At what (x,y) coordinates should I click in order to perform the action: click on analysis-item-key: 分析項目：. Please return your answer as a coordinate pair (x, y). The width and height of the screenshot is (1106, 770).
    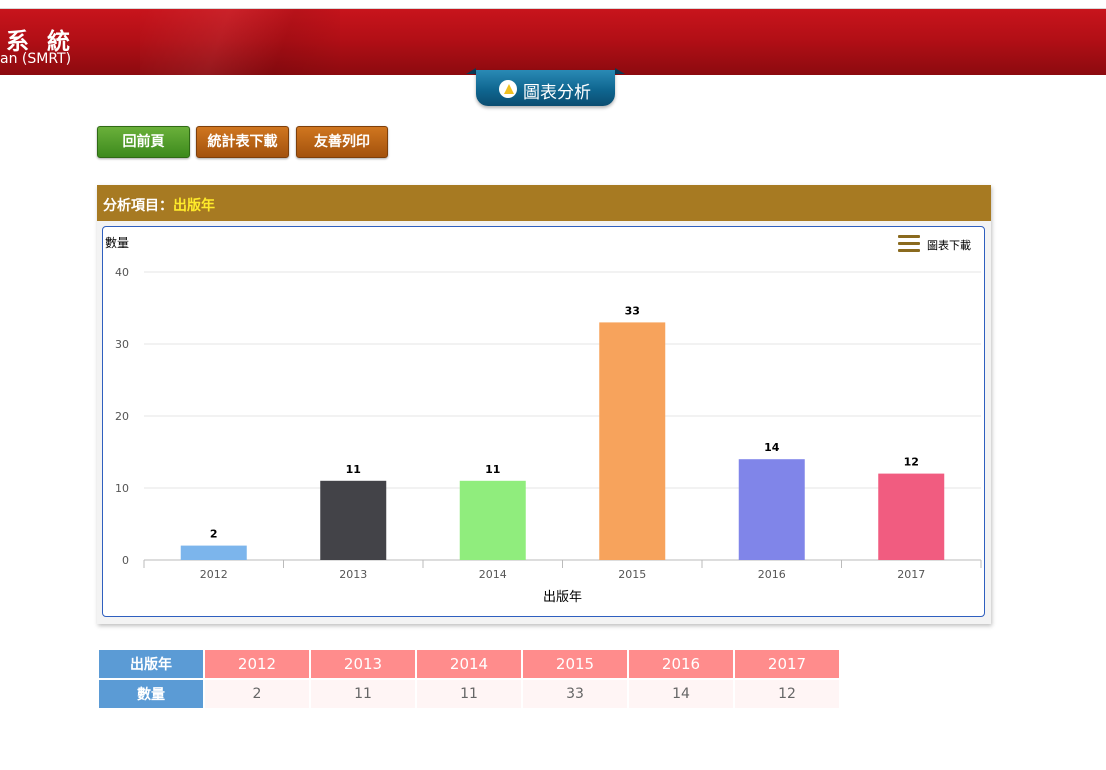
    Looking at the image, I should click on (138, 206).